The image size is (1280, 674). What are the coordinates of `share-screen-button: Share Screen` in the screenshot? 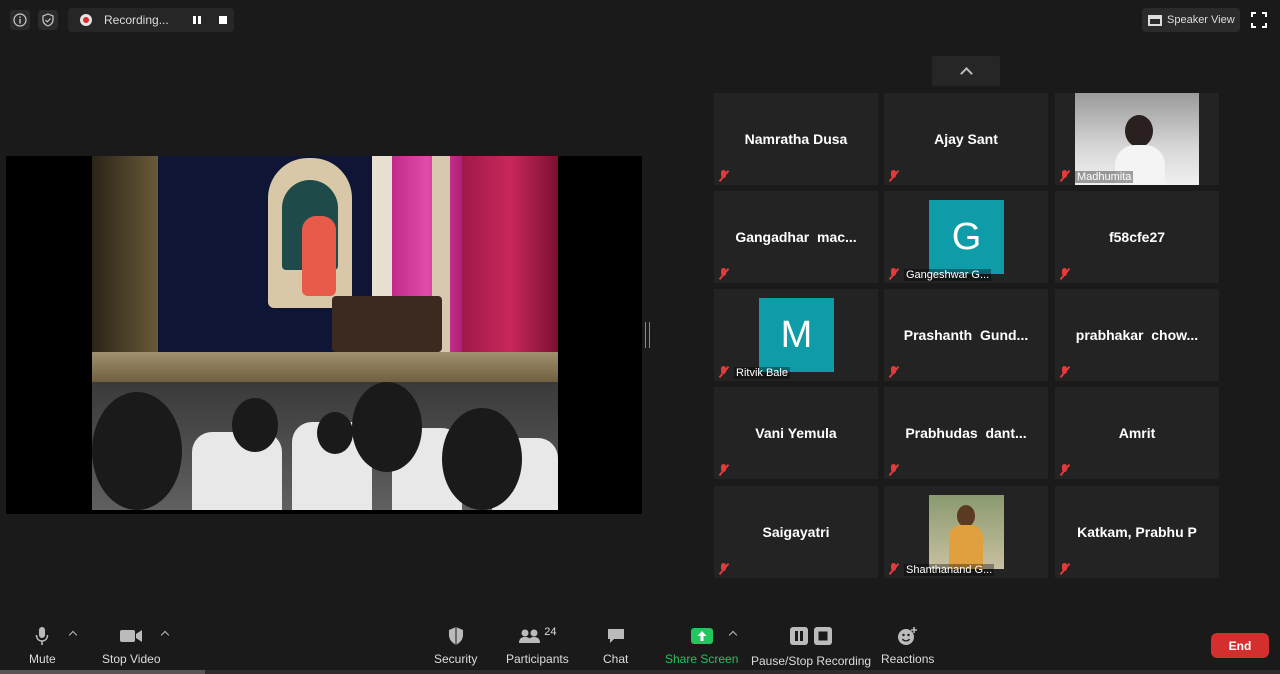 It's located at (701, 646).